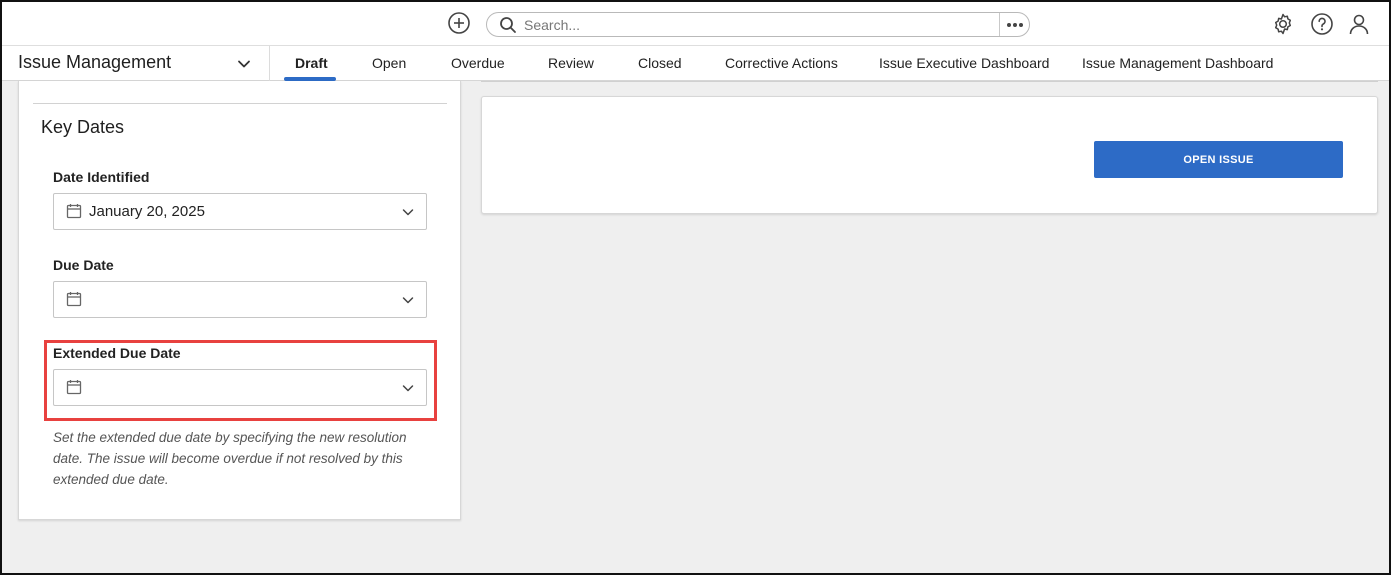 The image size is (1391, 575). Describe the element at coordinates (240, 103) in the screenshot. I see `section-divider` at that location.